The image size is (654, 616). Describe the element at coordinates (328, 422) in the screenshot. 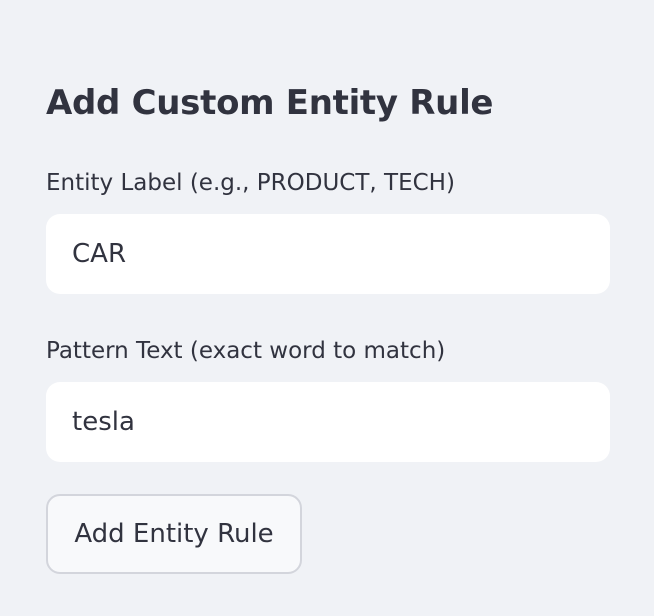

I see `pattern-text-input` at that location.